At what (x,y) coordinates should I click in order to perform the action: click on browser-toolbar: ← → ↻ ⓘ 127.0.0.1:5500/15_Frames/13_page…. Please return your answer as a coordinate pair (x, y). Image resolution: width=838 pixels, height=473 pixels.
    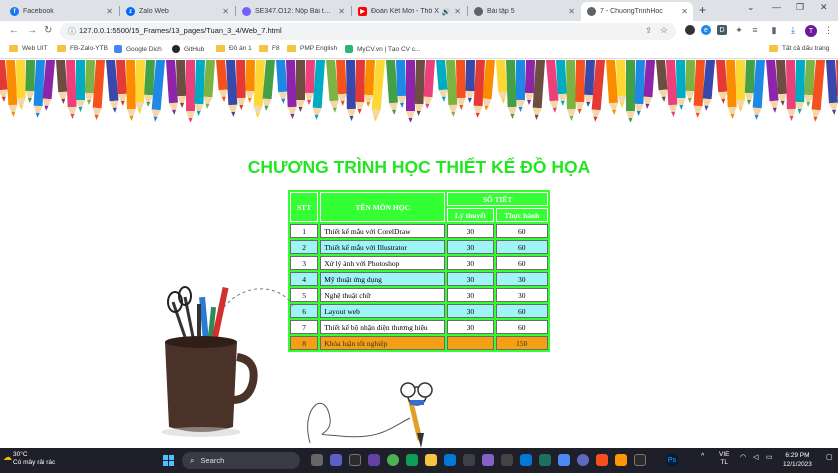
    Looking at the image, I should click on (419, 31).